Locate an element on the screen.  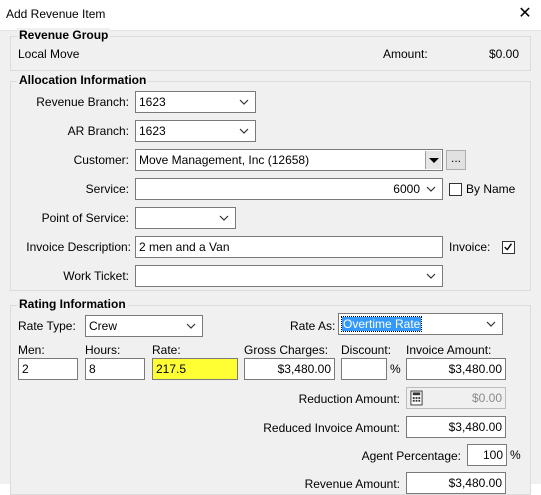
men-label: Men: is located at coordinates (31, 350).